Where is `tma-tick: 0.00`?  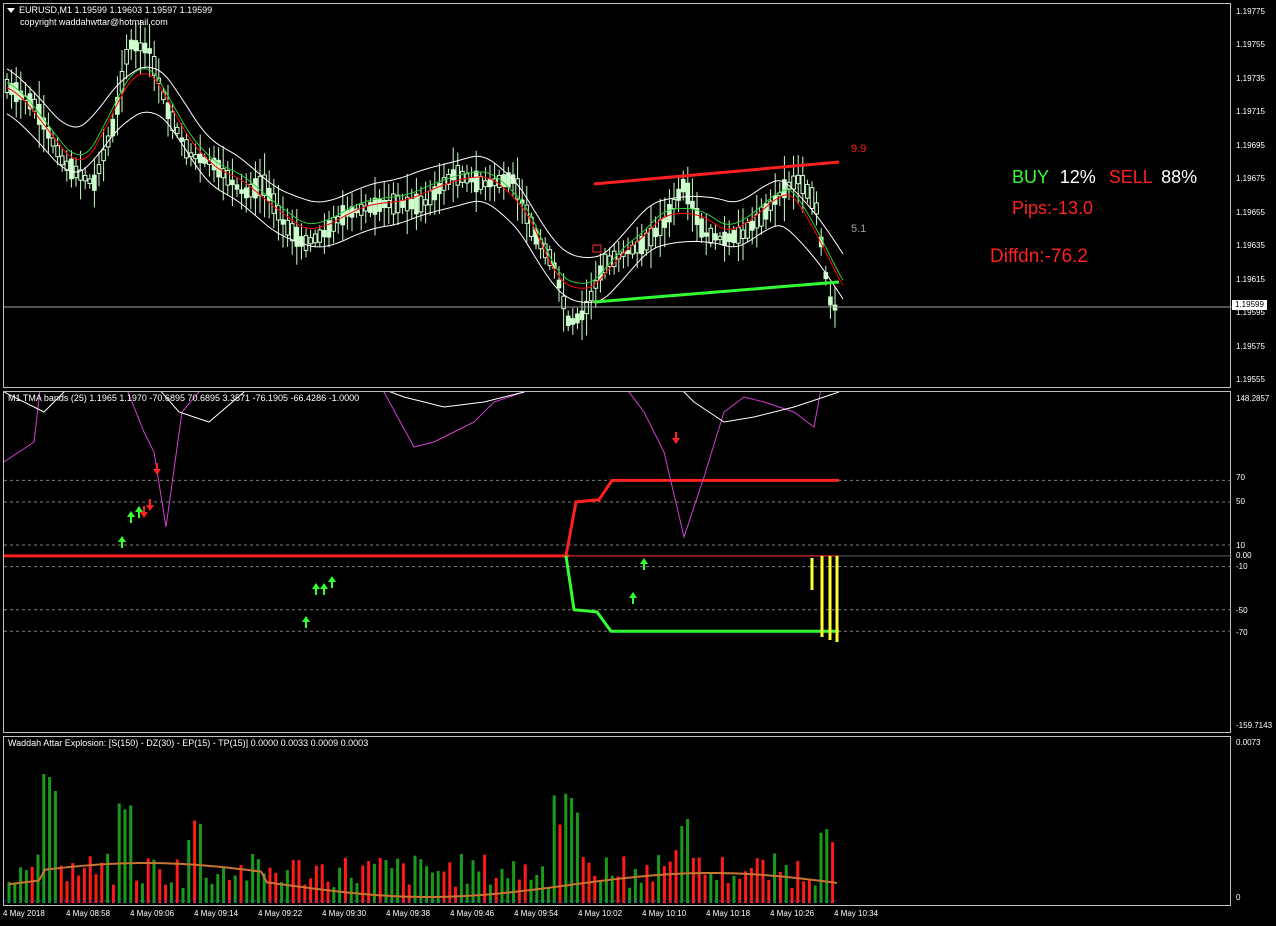 tma-tick: 0.00 is located at coordinates (1244, 555).